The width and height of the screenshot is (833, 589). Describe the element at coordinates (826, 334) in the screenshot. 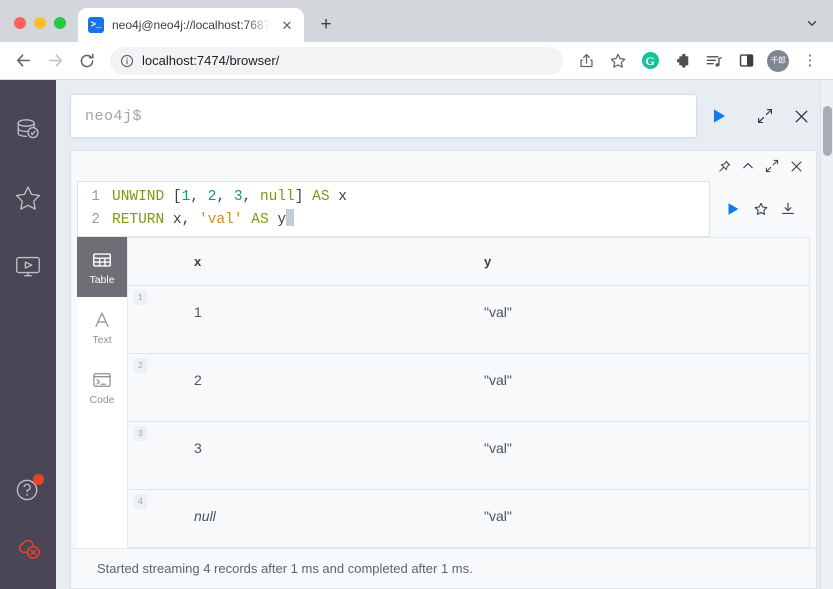

I see `app-scrollbar` at that location.